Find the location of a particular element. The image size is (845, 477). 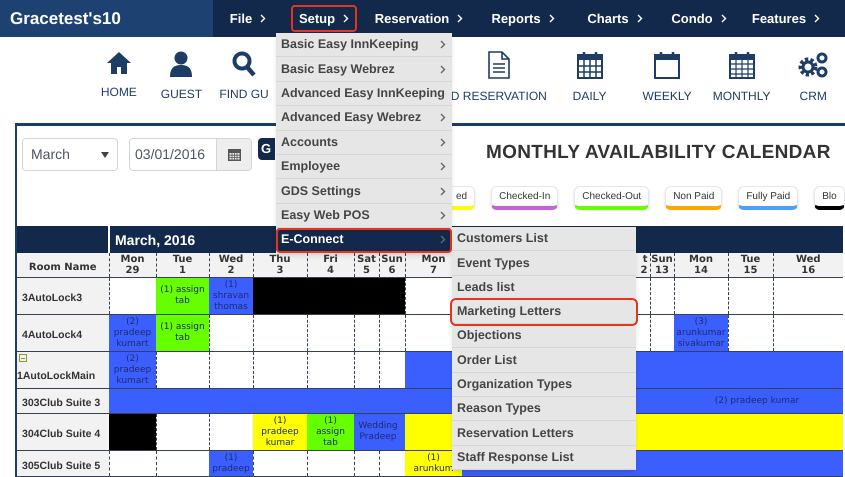

legend-chip: Blo is located at coordinates (829, 198).